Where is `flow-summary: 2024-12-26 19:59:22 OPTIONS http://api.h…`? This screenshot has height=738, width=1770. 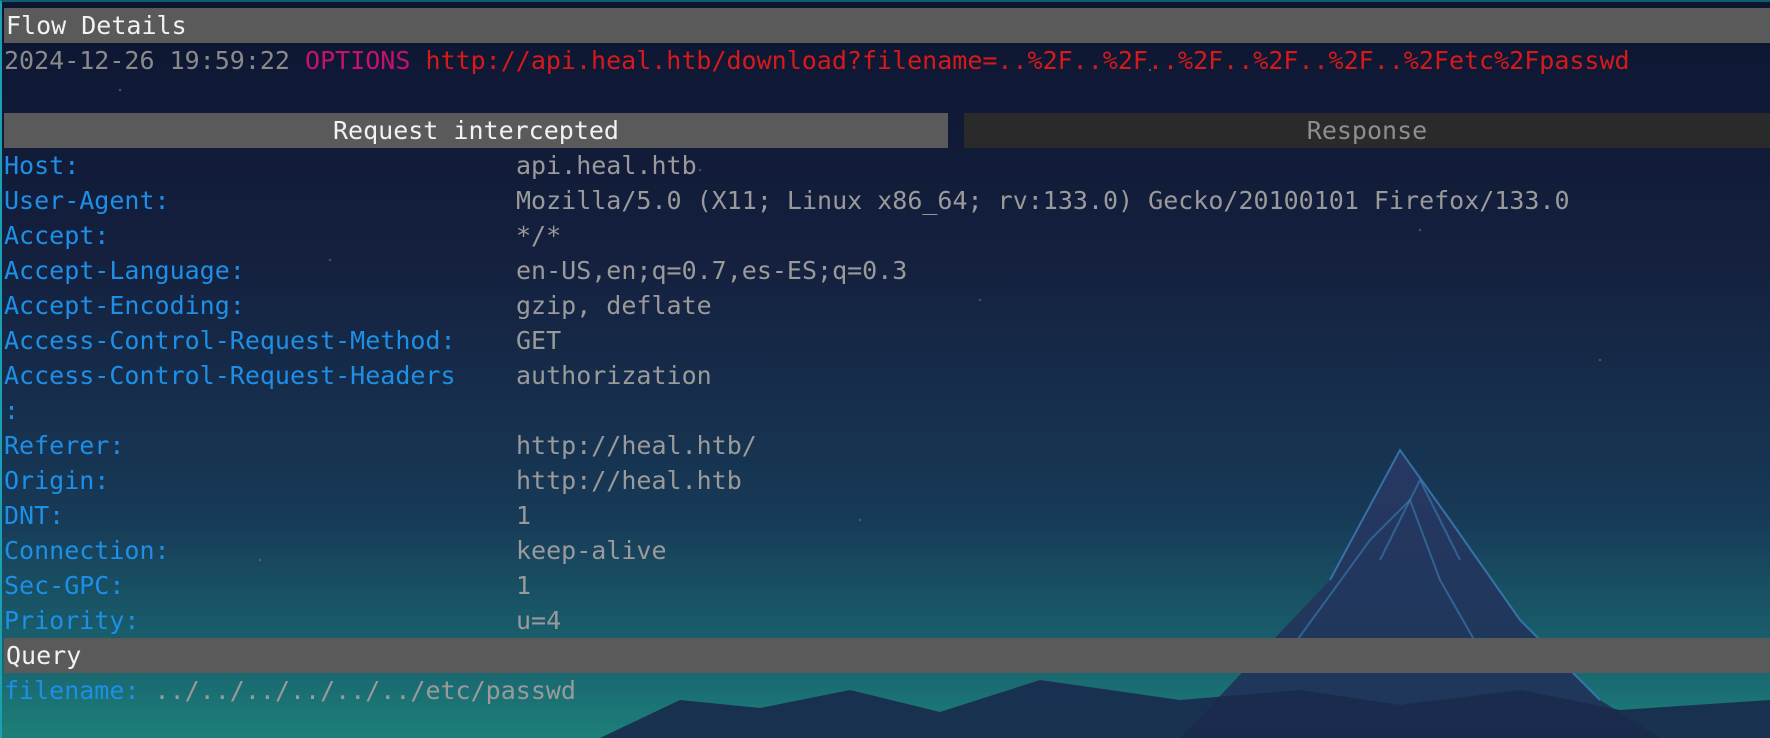
flow-summary: 2024-12-26 19:59:22 OPTIONS http://api.h… is located at coordinates (817, 60).